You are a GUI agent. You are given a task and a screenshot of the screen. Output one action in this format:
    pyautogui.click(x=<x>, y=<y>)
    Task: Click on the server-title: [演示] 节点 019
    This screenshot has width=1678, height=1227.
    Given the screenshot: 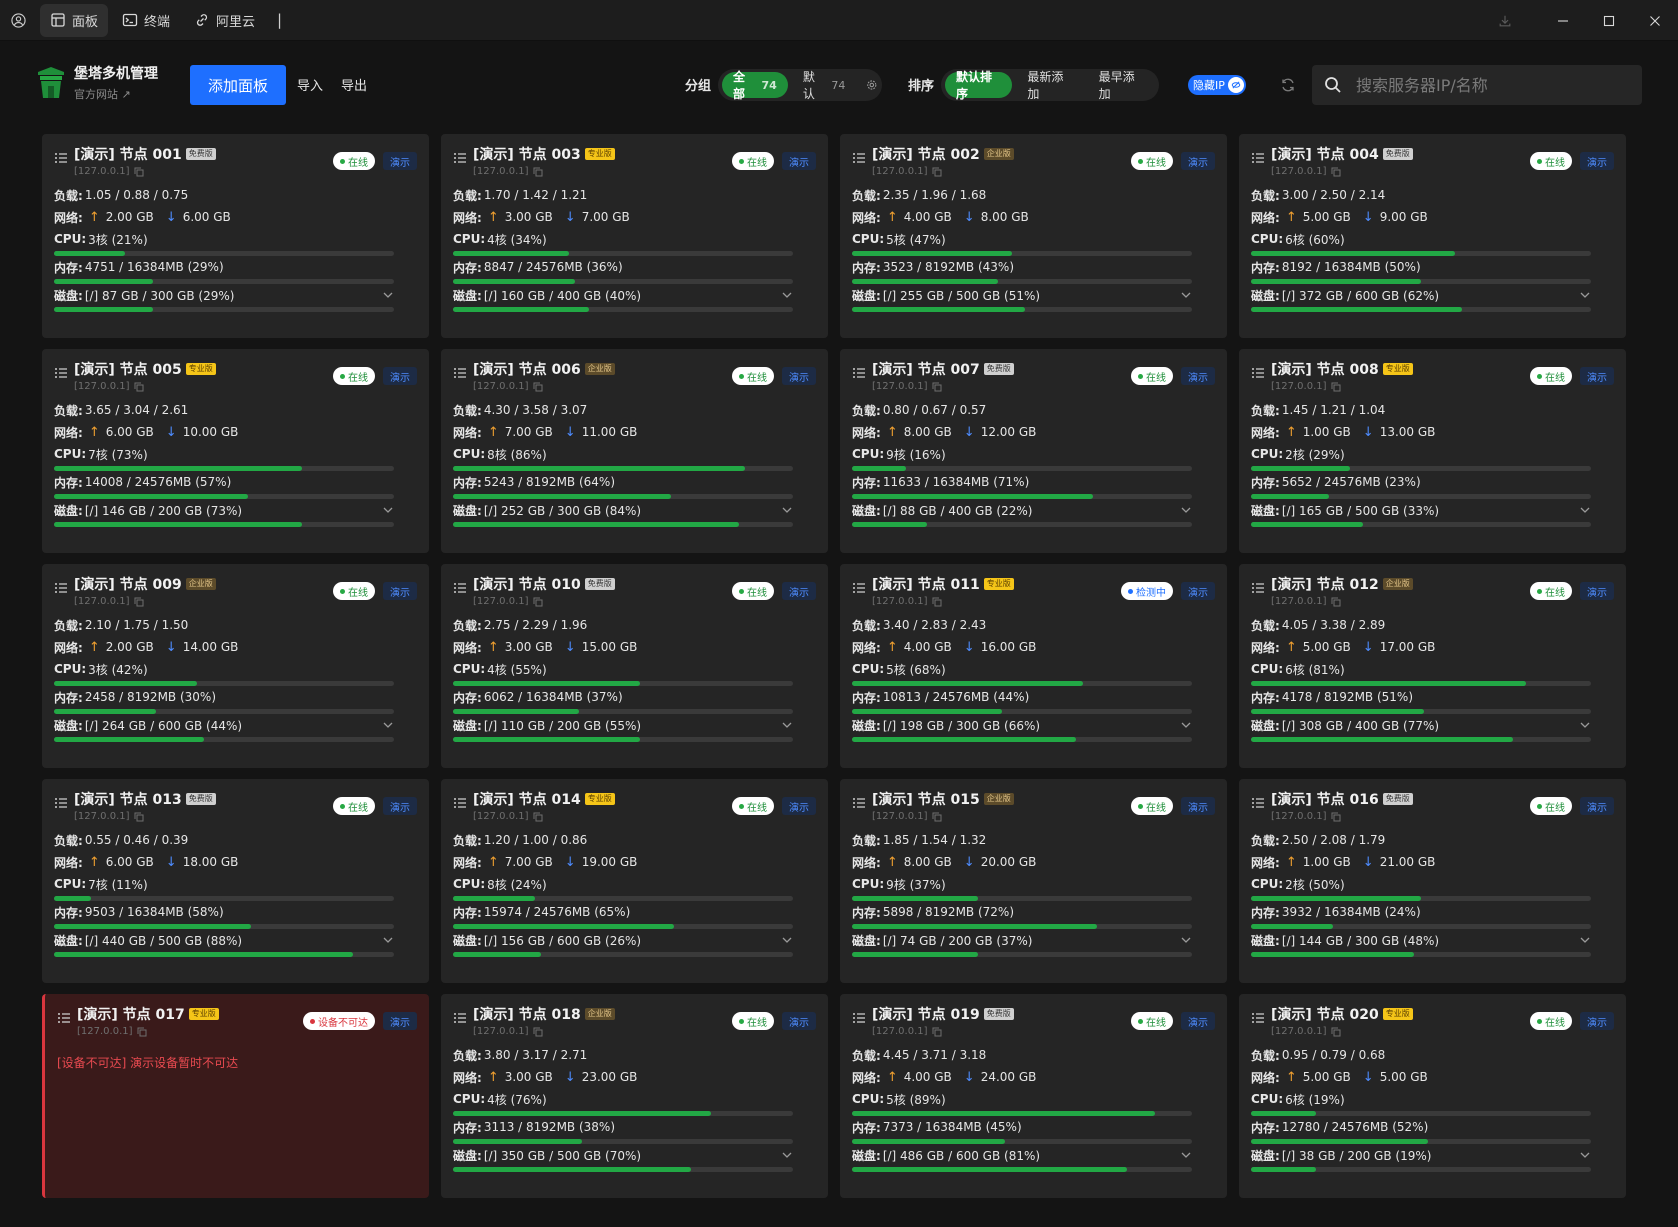 What is the action you would take?
    pyautogui.click(x=926, y=1014)
    